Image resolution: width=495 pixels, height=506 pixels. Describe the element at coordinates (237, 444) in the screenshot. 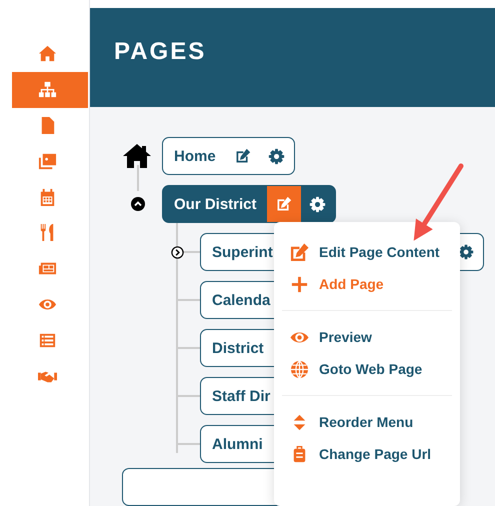

I see `node-label: Alumni` at that location.